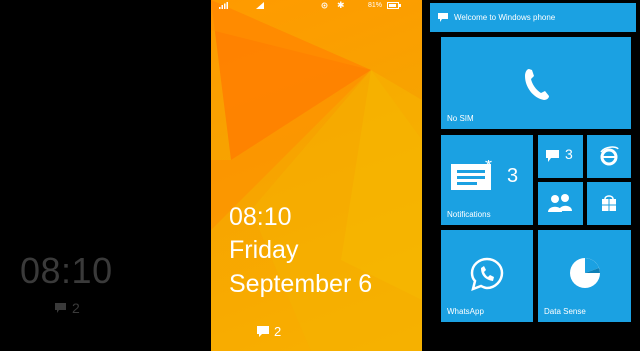  I want to click on tile-store, so click(609, 203).